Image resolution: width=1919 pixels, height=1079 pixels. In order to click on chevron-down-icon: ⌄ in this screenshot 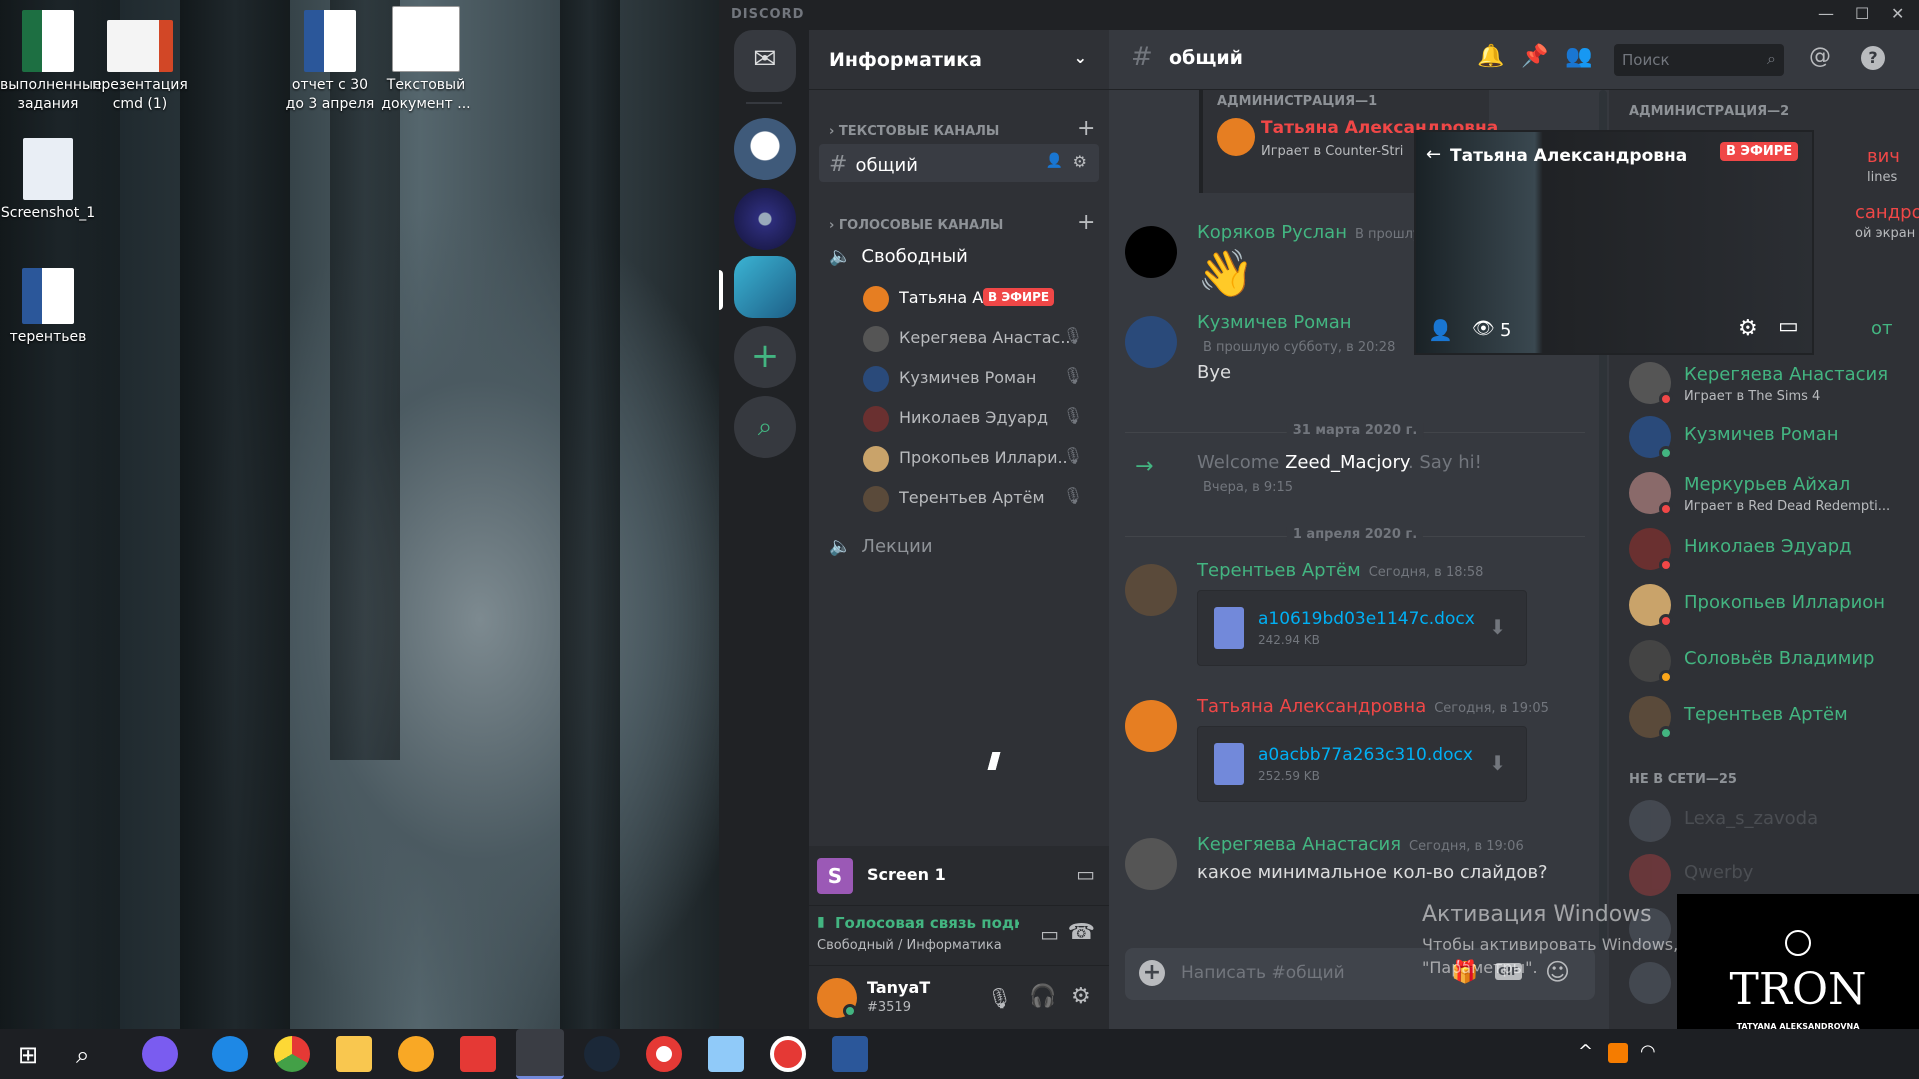, I will do `click(1080, 57)`.